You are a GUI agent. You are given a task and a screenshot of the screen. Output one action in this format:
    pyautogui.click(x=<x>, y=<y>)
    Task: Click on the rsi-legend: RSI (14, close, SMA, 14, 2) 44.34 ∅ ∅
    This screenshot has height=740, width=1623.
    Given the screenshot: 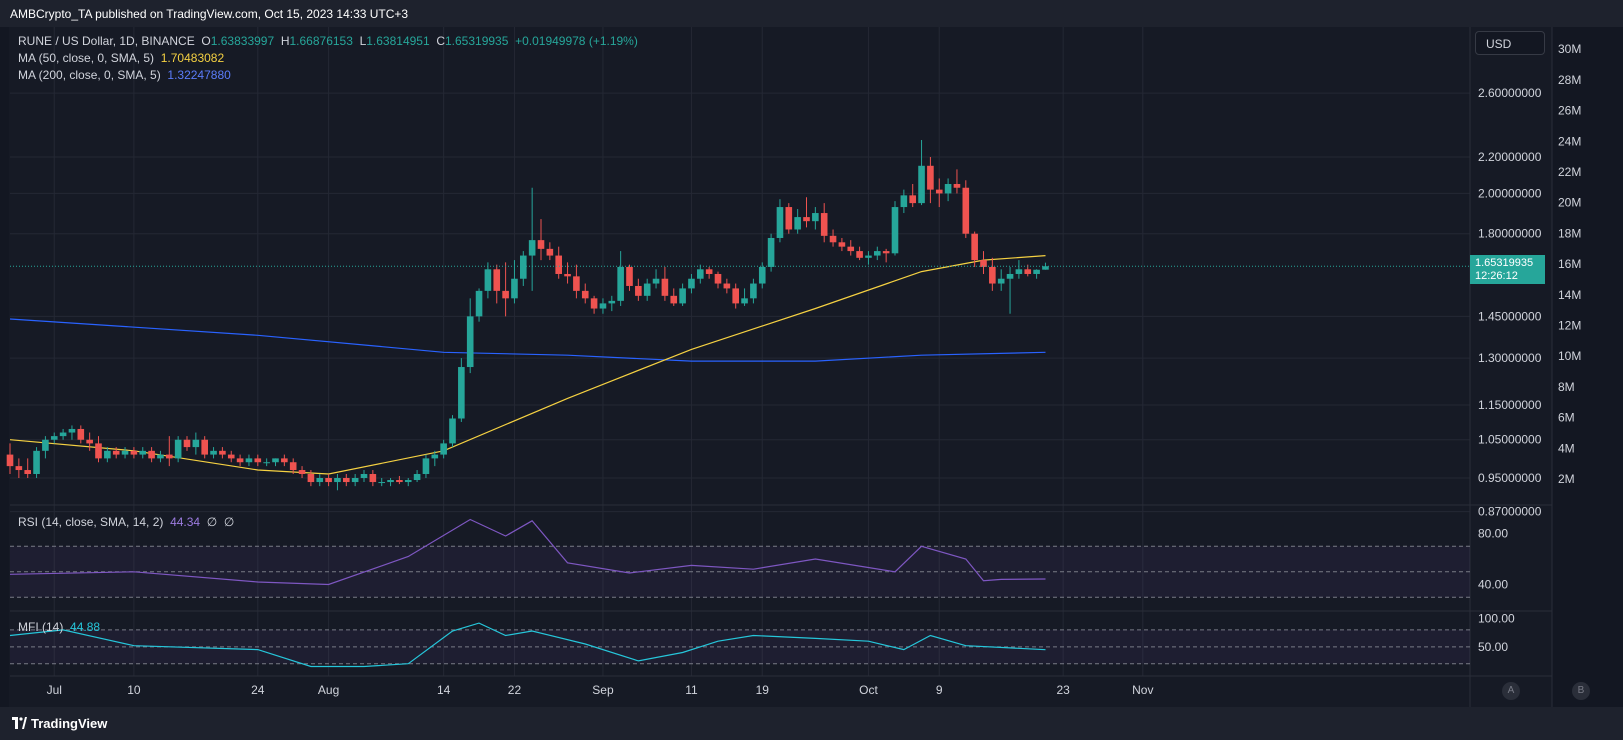 What is the action you would take?
    pyautogui.click(x=126, y=522)
    